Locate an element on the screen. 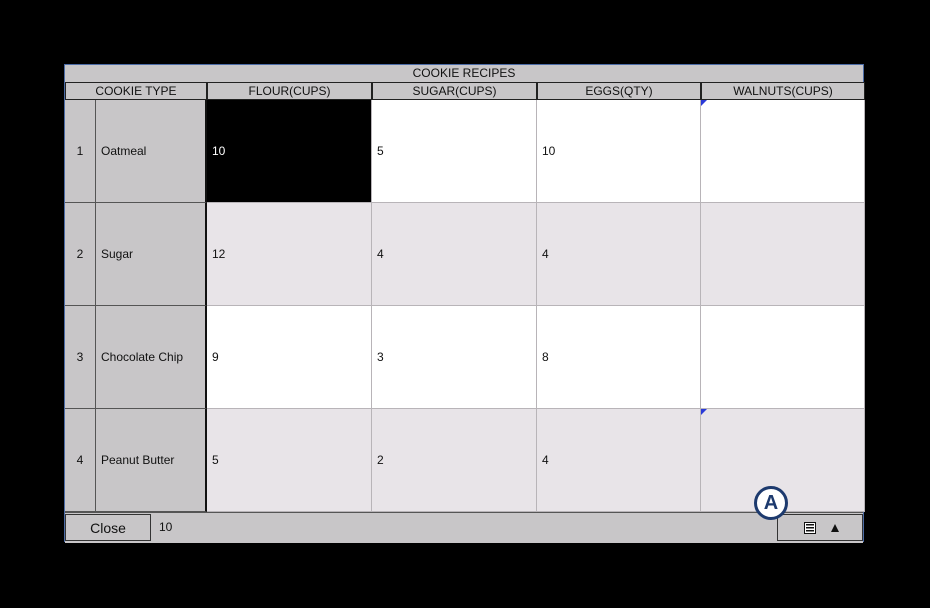 This screenshot has width=930, height=608. close-button: Close is located at coordinates (108, 527).